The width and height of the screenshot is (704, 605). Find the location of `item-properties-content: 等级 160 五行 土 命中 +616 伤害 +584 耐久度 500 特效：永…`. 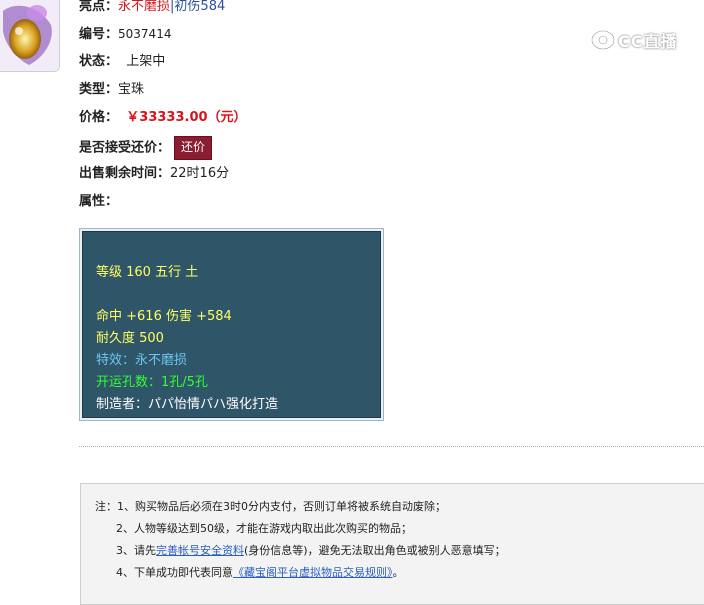

item-properties-content: 等级 160 五行 土 命中 +616 伤害 +584 耐久度 500 特效：永… is located at coordinates (231, 324).